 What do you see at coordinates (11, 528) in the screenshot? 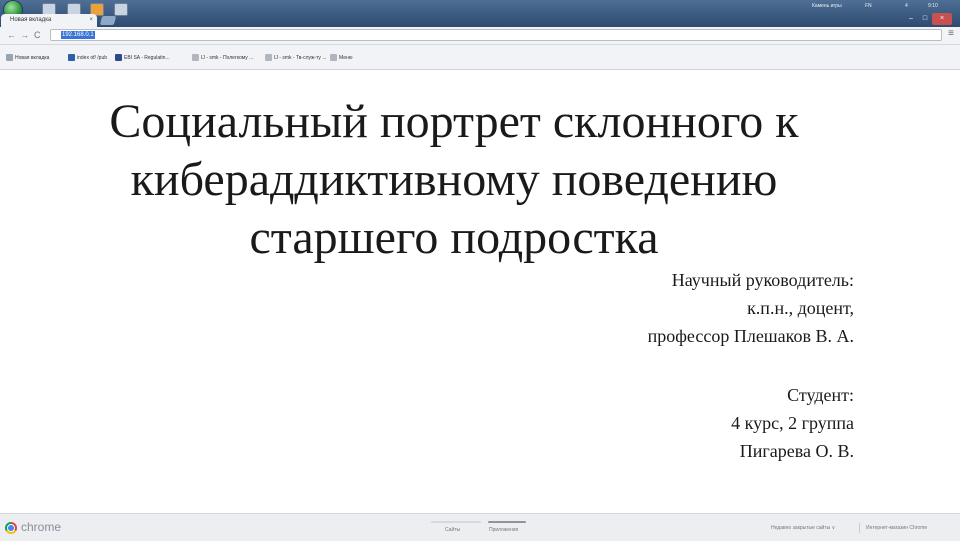
I see `chrome-logo-icon` at bounding box center [11, 528].